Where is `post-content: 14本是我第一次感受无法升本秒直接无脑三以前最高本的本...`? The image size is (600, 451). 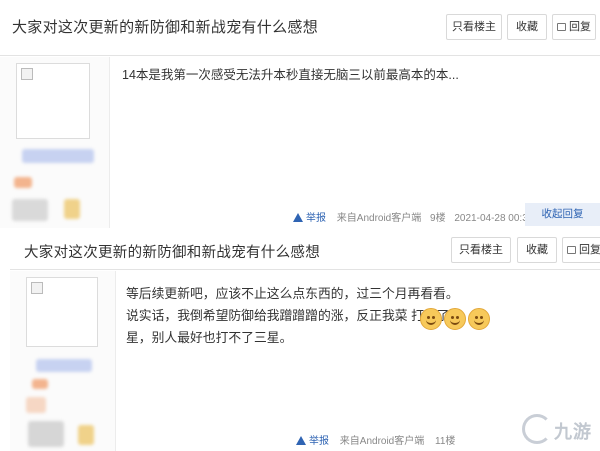 post-content: 14本是我第一次感受无法升本秒直接无脑三以前最高本的本... is located at coordinates (290, 75).